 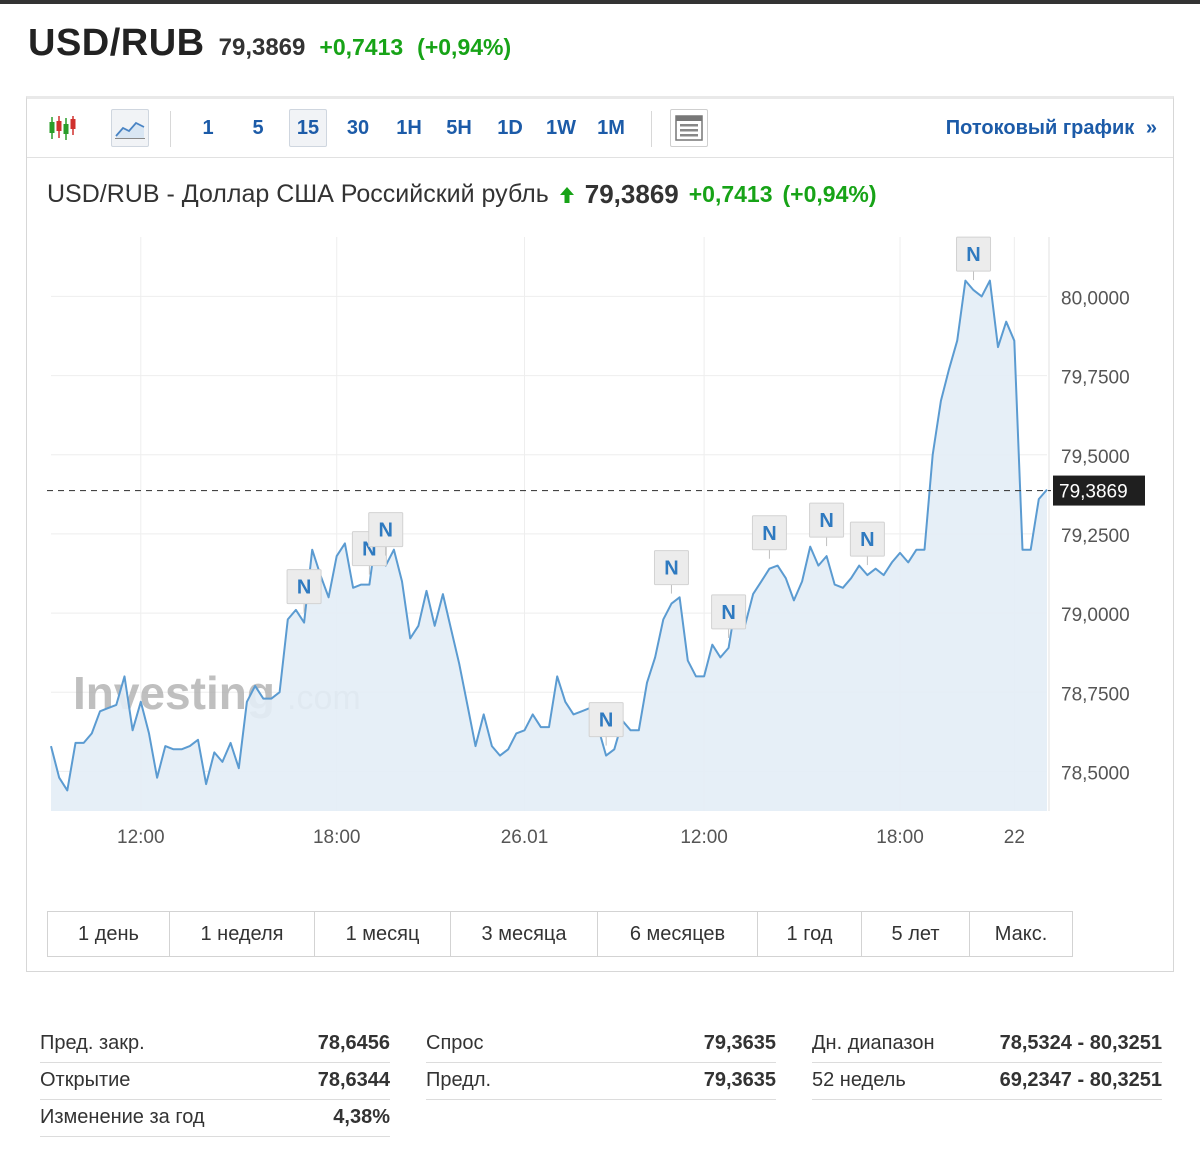 What do you see at coordinates (1095, 615) in the screenshot?
I see `y-tick-label: 79,0000` at bounding box center [1095, 615].